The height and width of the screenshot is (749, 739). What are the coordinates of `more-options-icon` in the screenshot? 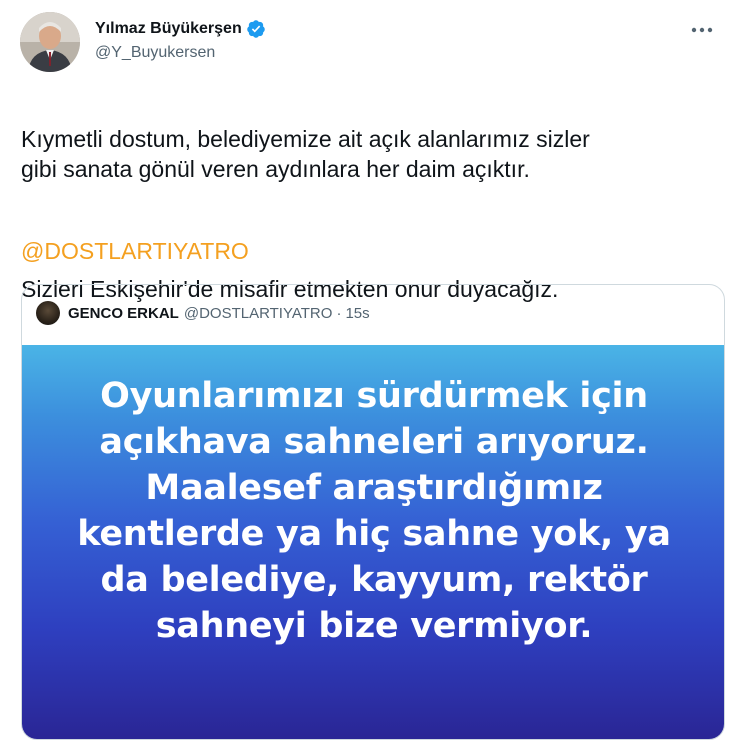 It's located at (702, 30).